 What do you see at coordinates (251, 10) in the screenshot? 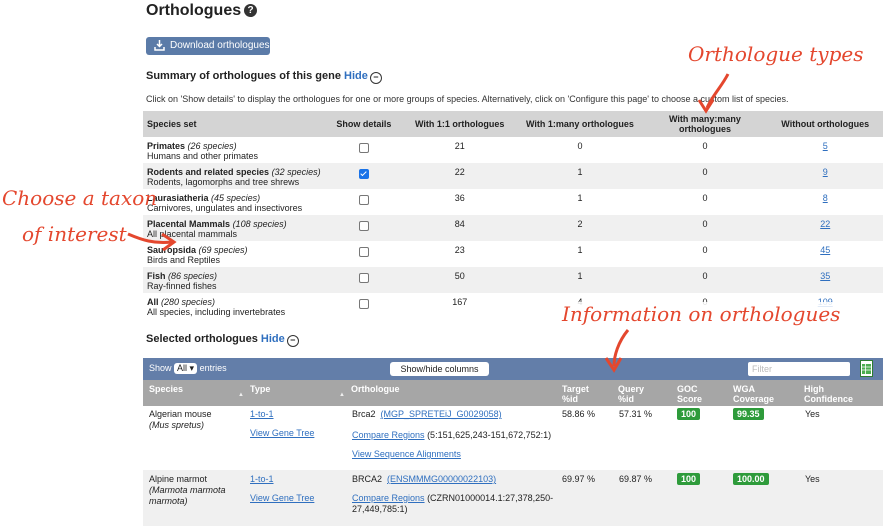
I see `help-icon: ?` at bounding box center [251, 10].